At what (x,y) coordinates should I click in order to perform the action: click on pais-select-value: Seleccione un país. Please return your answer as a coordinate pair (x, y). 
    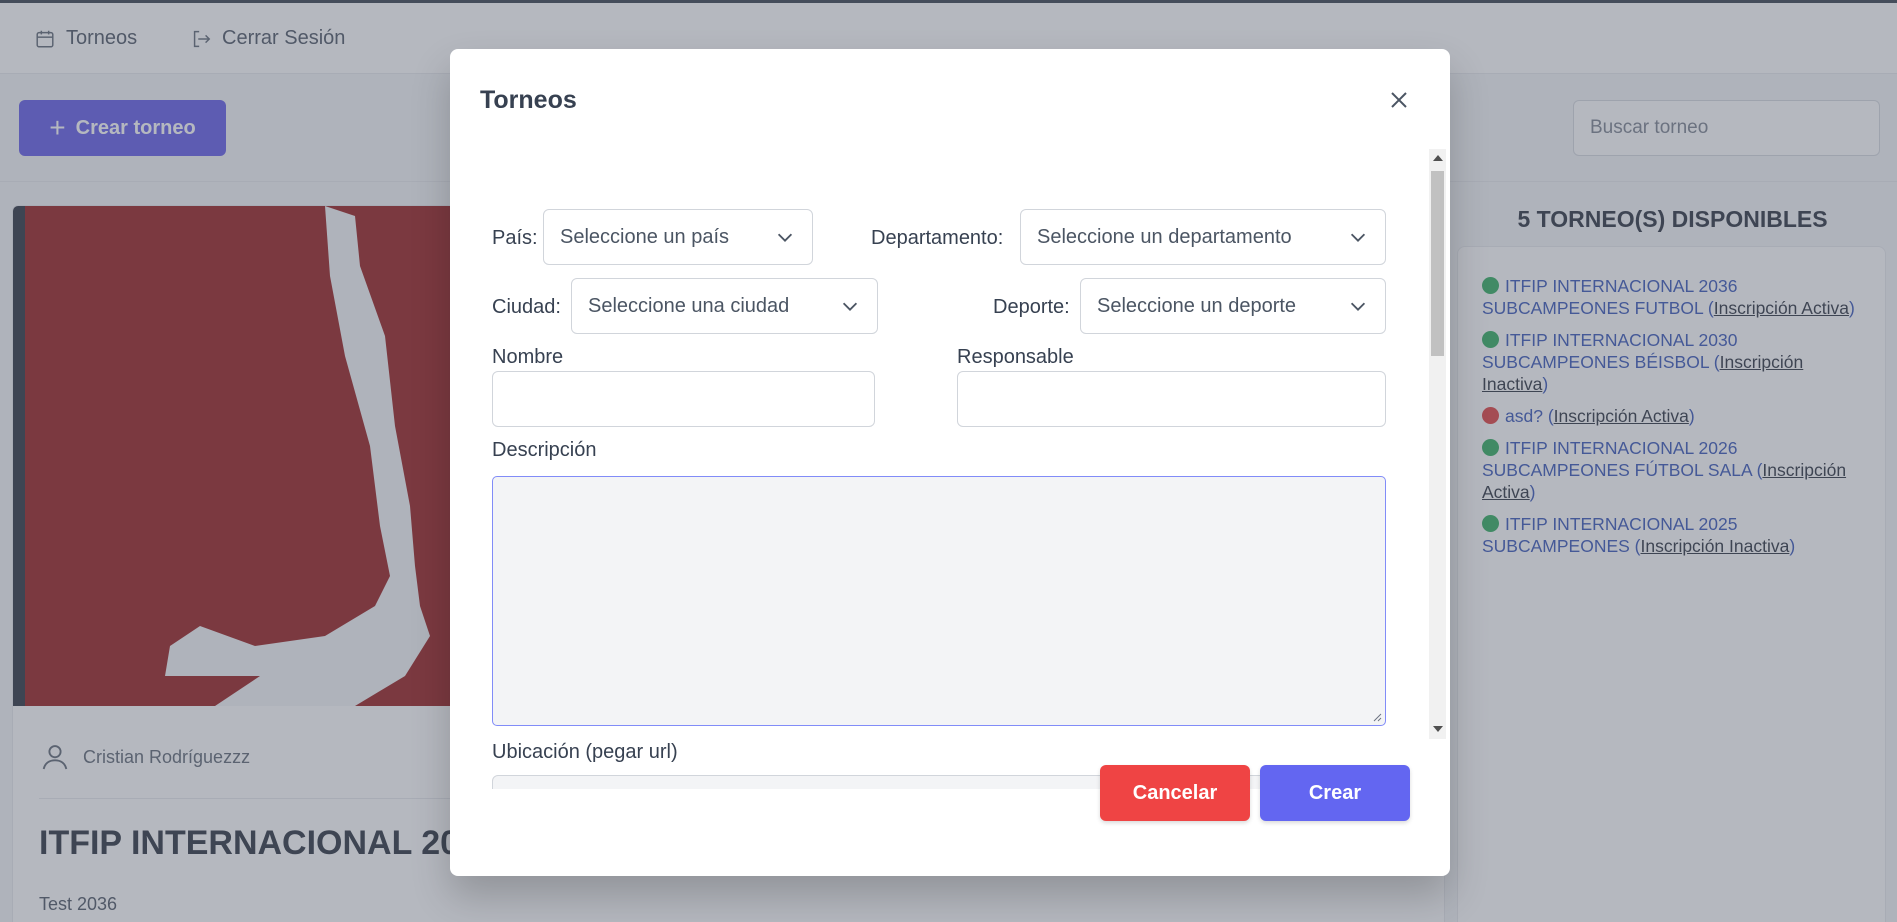
    Looking at the image, I should click on (645, 236).